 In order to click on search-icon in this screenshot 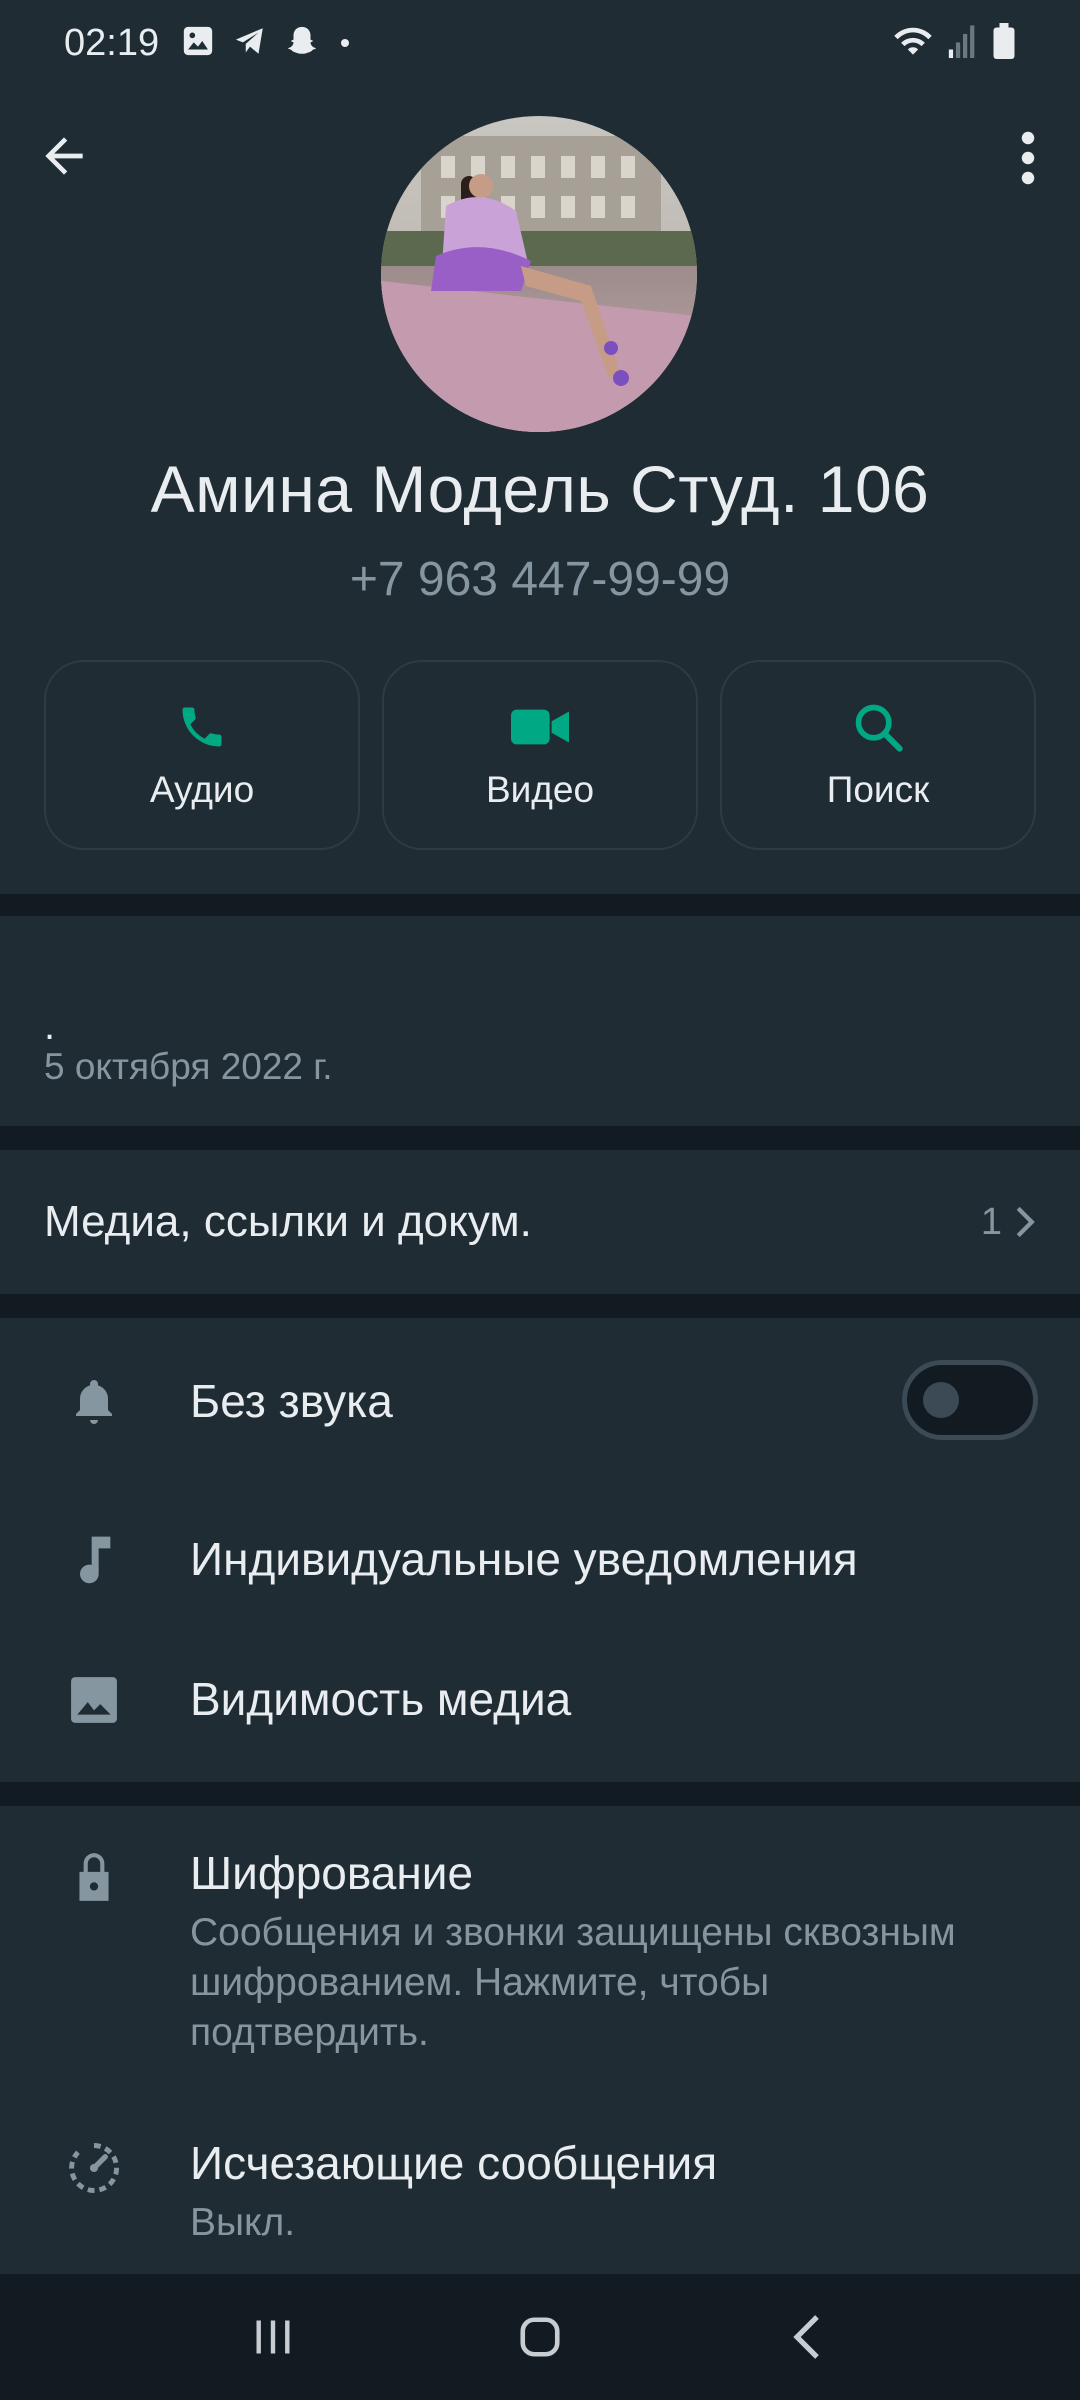, I will do `click(878, 727)`.